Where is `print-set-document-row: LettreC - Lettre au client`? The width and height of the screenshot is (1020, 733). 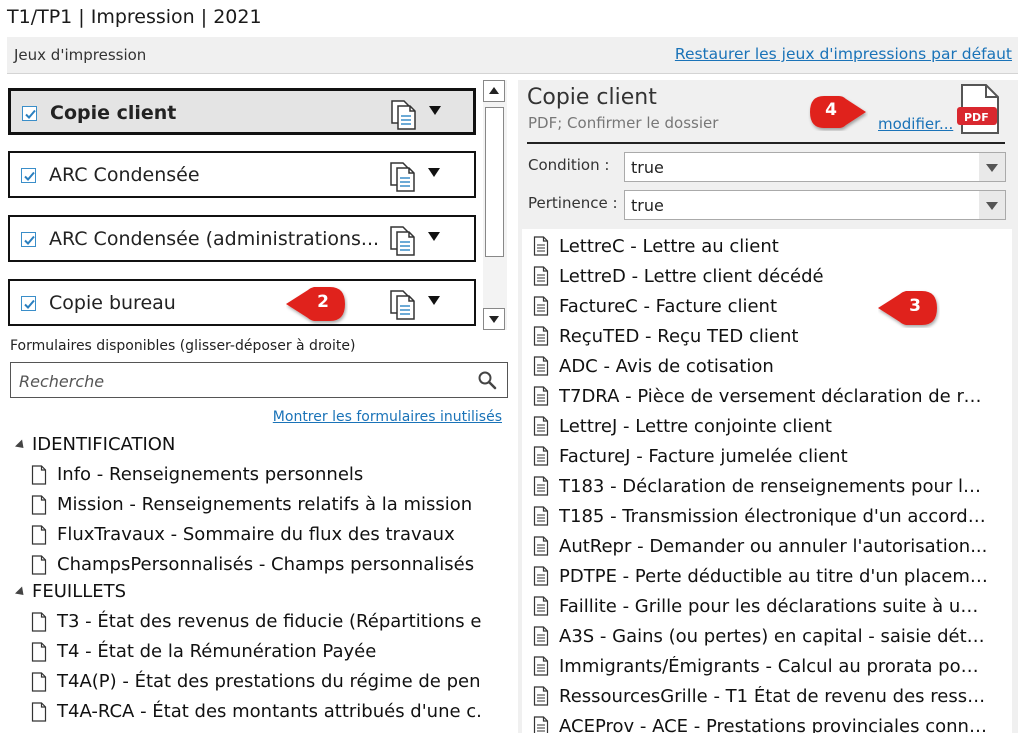
print-set-document-row: LettreC - Lettre au client is located at coordinates (757, 246).